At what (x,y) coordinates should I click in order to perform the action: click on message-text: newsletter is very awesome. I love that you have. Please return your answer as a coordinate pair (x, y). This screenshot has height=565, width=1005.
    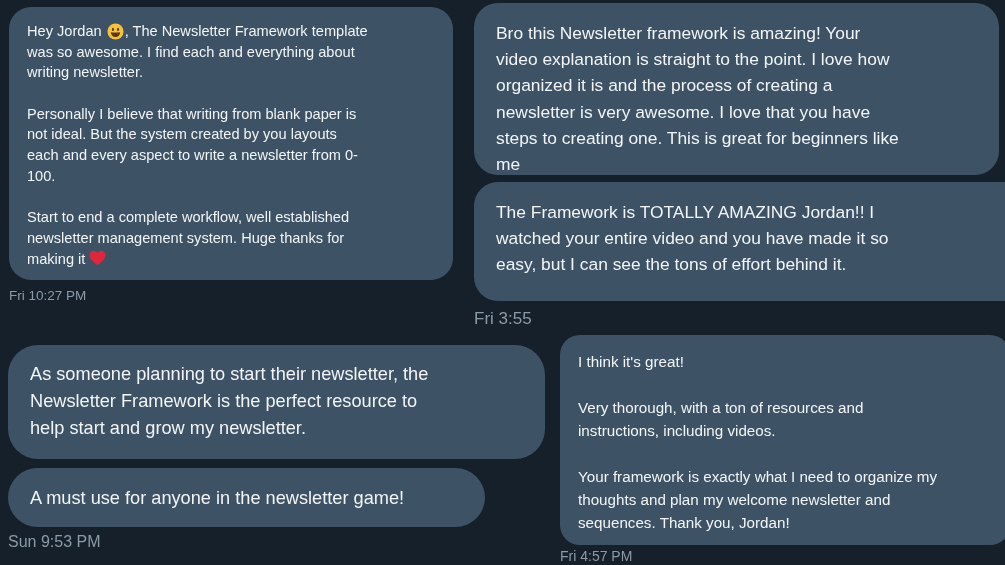
    Looking at the image, I should click on (683, 112).